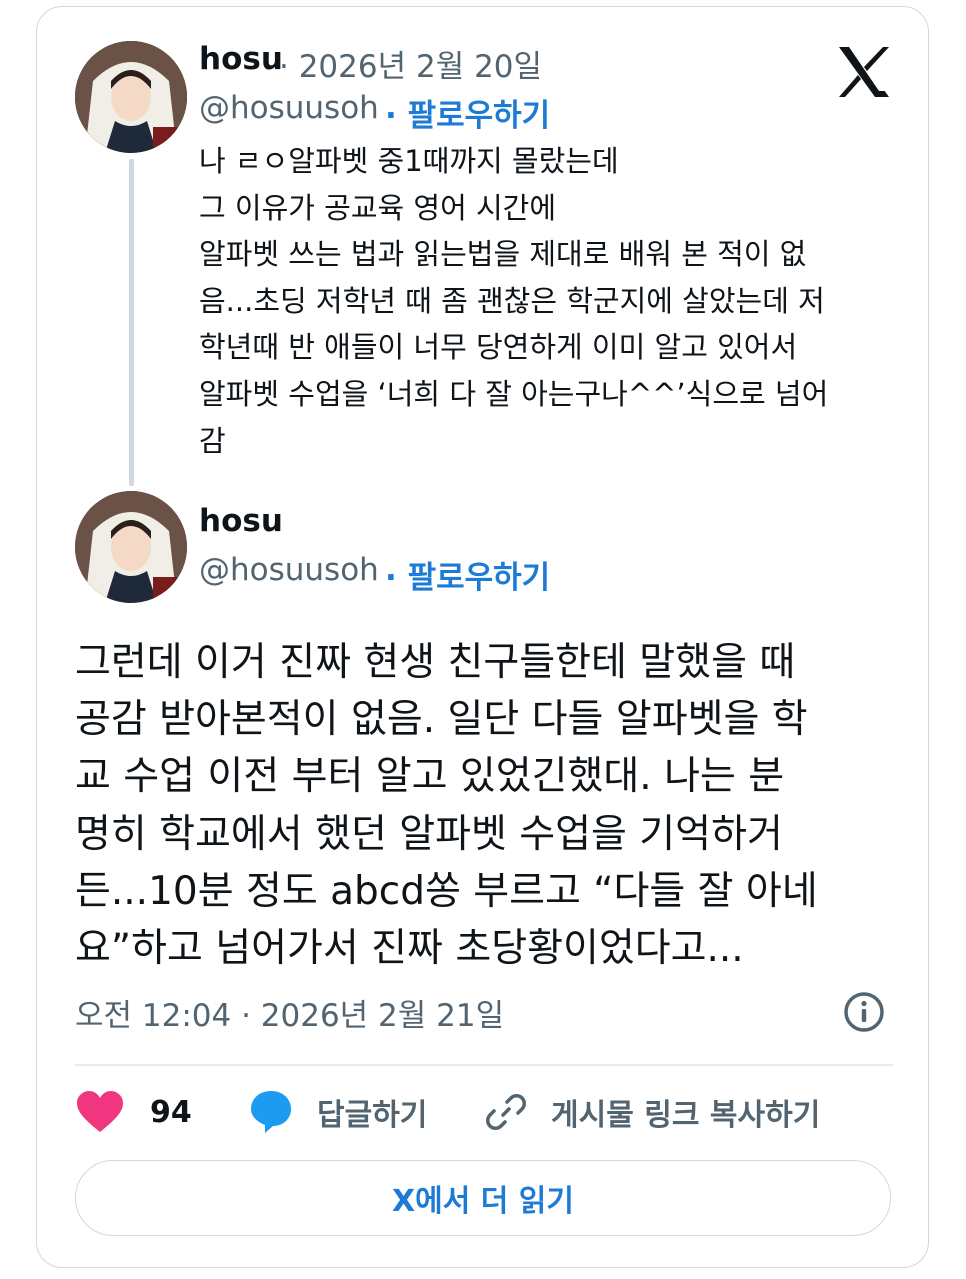 This screenshot has width=966, height=1279. I want to click on tweet-date: · 2026년 2월 20일, so click(410, 63).